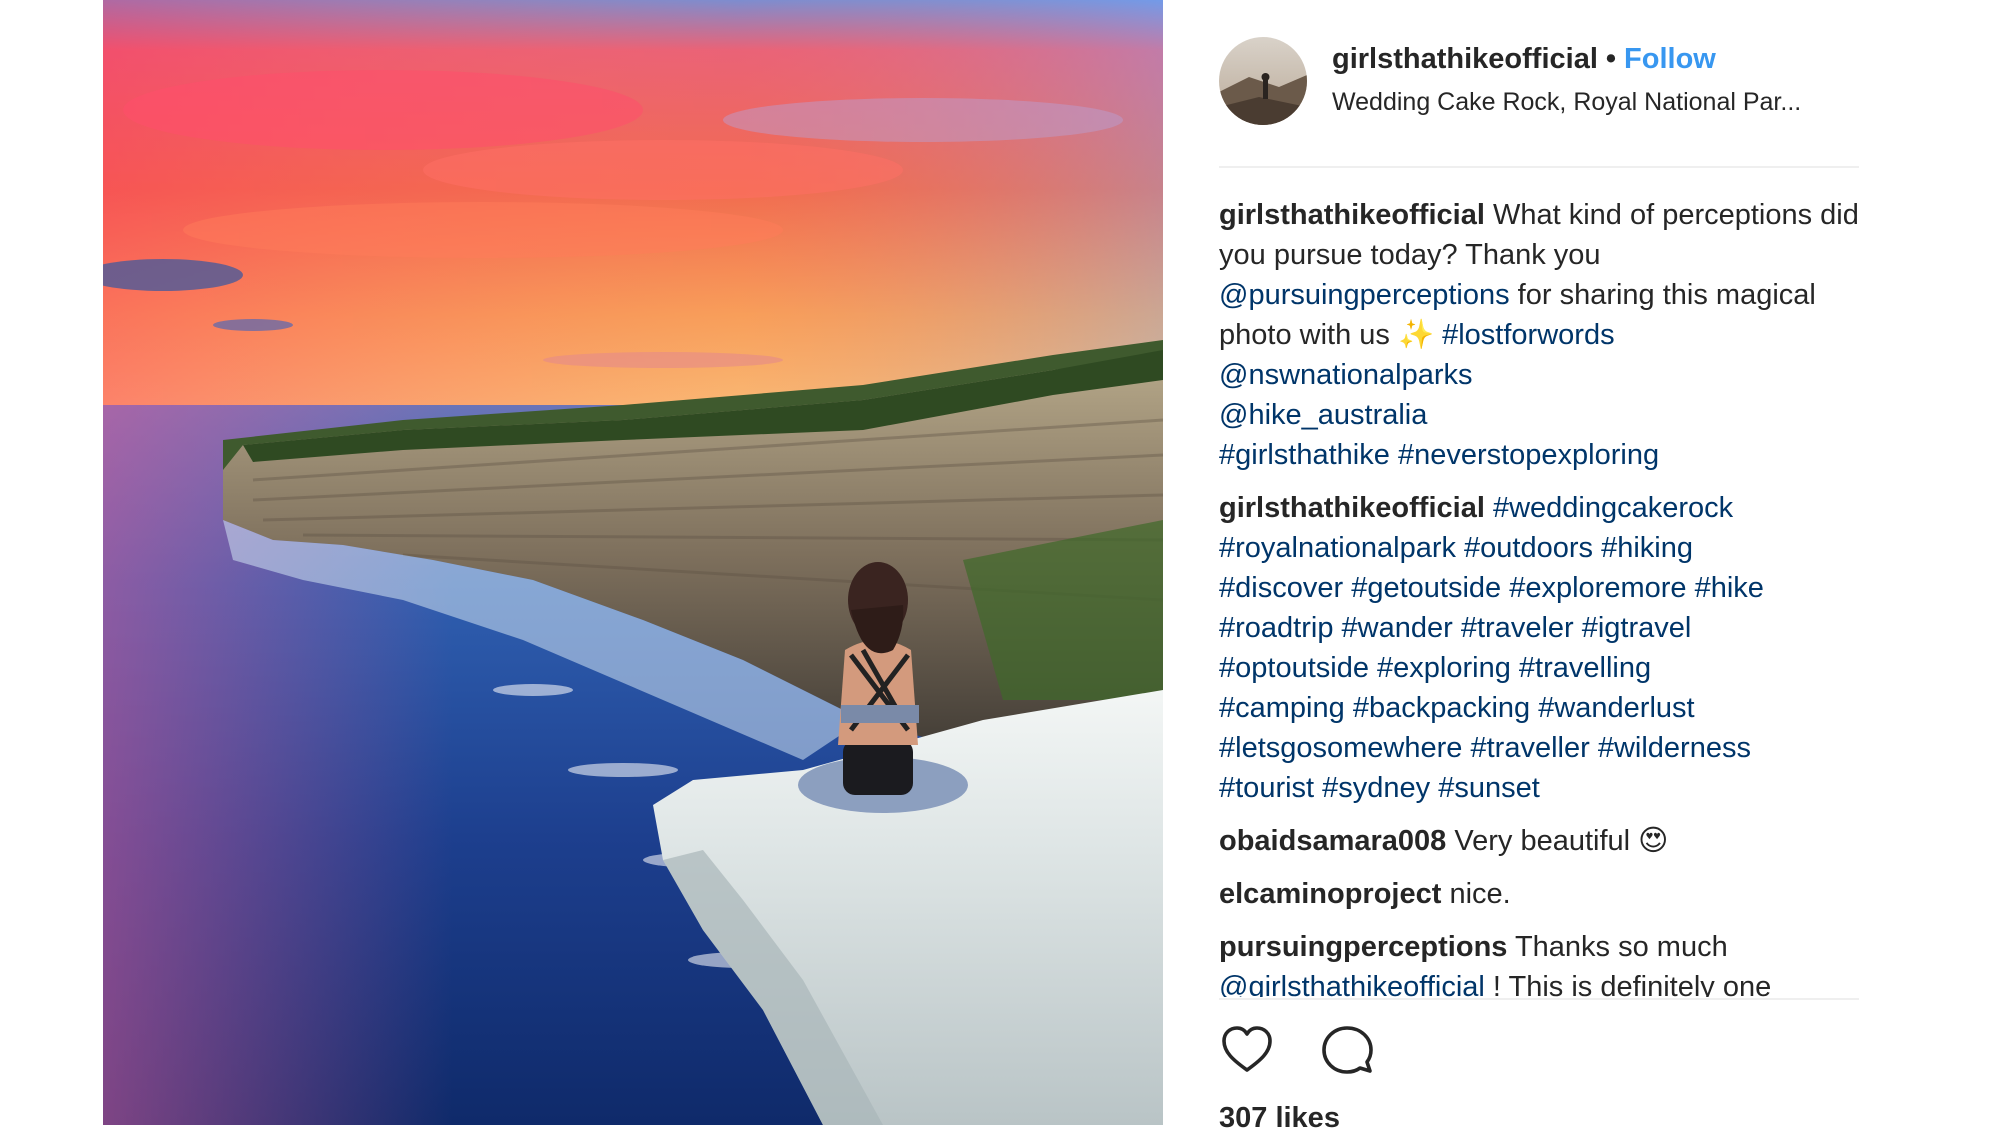 This screenshot has width=2000, height=1135. I want to click on hashtag-link: #outdoors, so click(1528, 548).